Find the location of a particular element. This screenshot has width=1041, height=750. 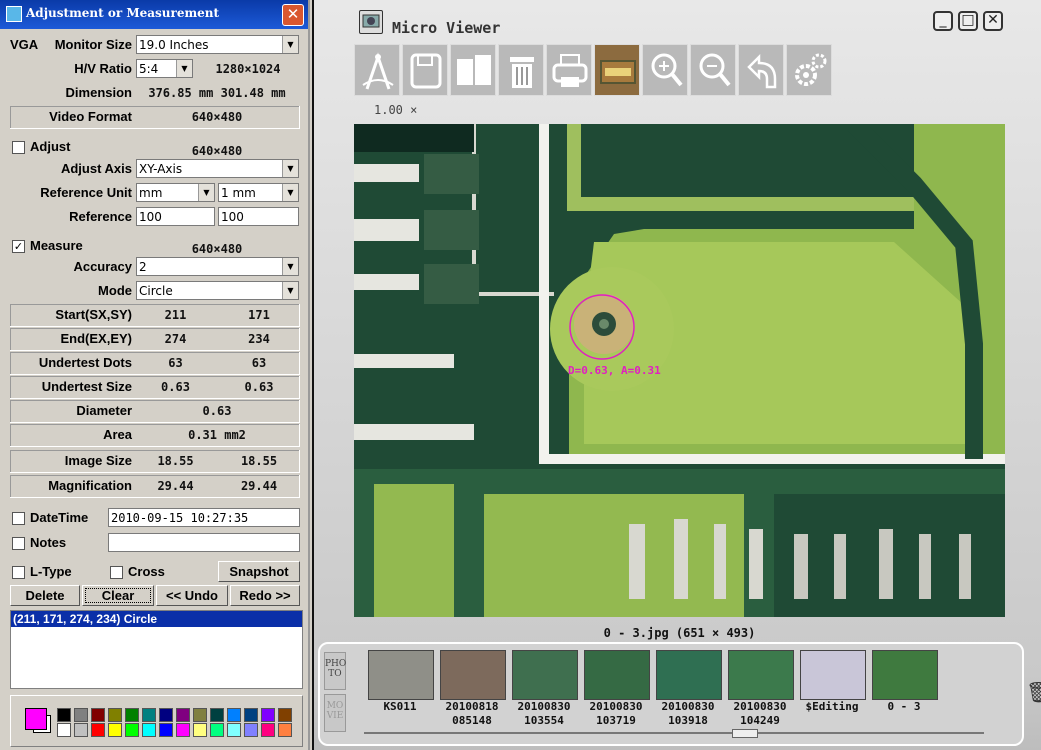

settings-gears-icon is located at coordinates (809, 70).